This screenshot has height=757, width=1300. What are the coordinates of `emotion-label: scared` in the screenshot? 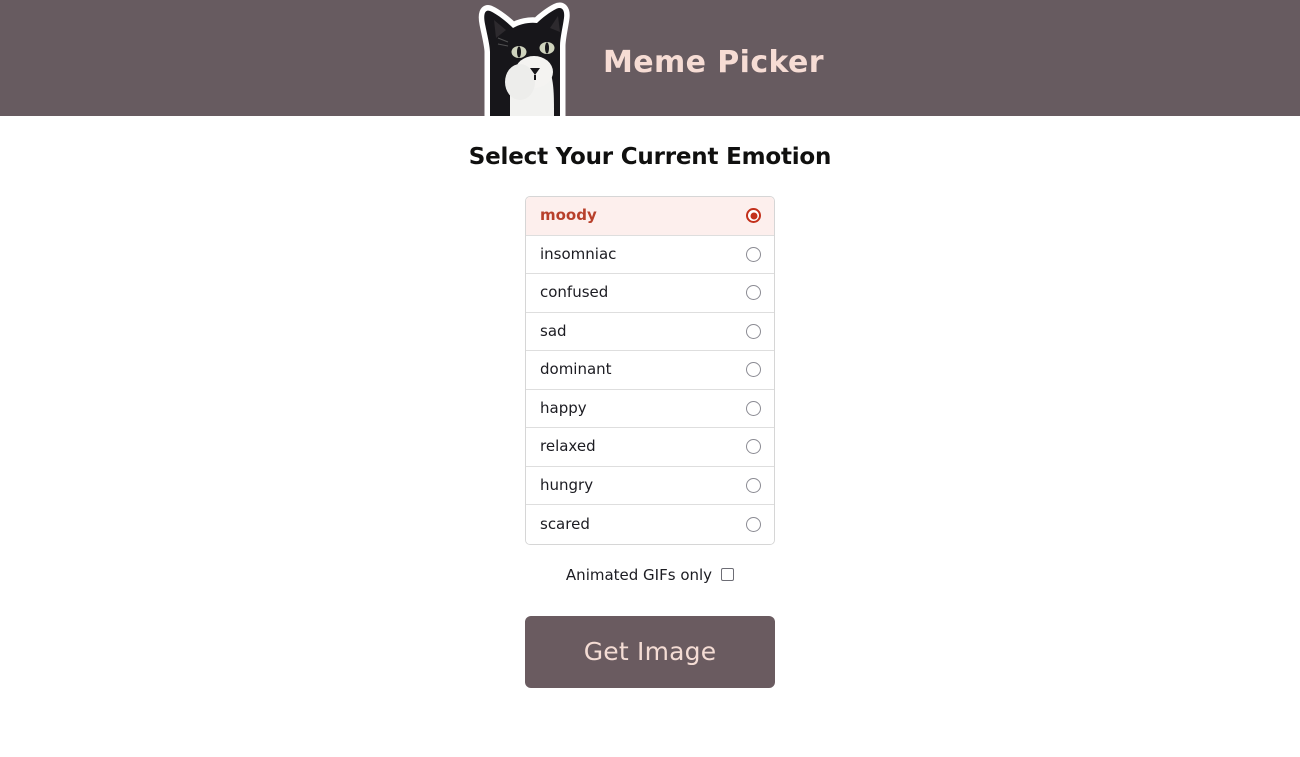 It's located at (565, 523).